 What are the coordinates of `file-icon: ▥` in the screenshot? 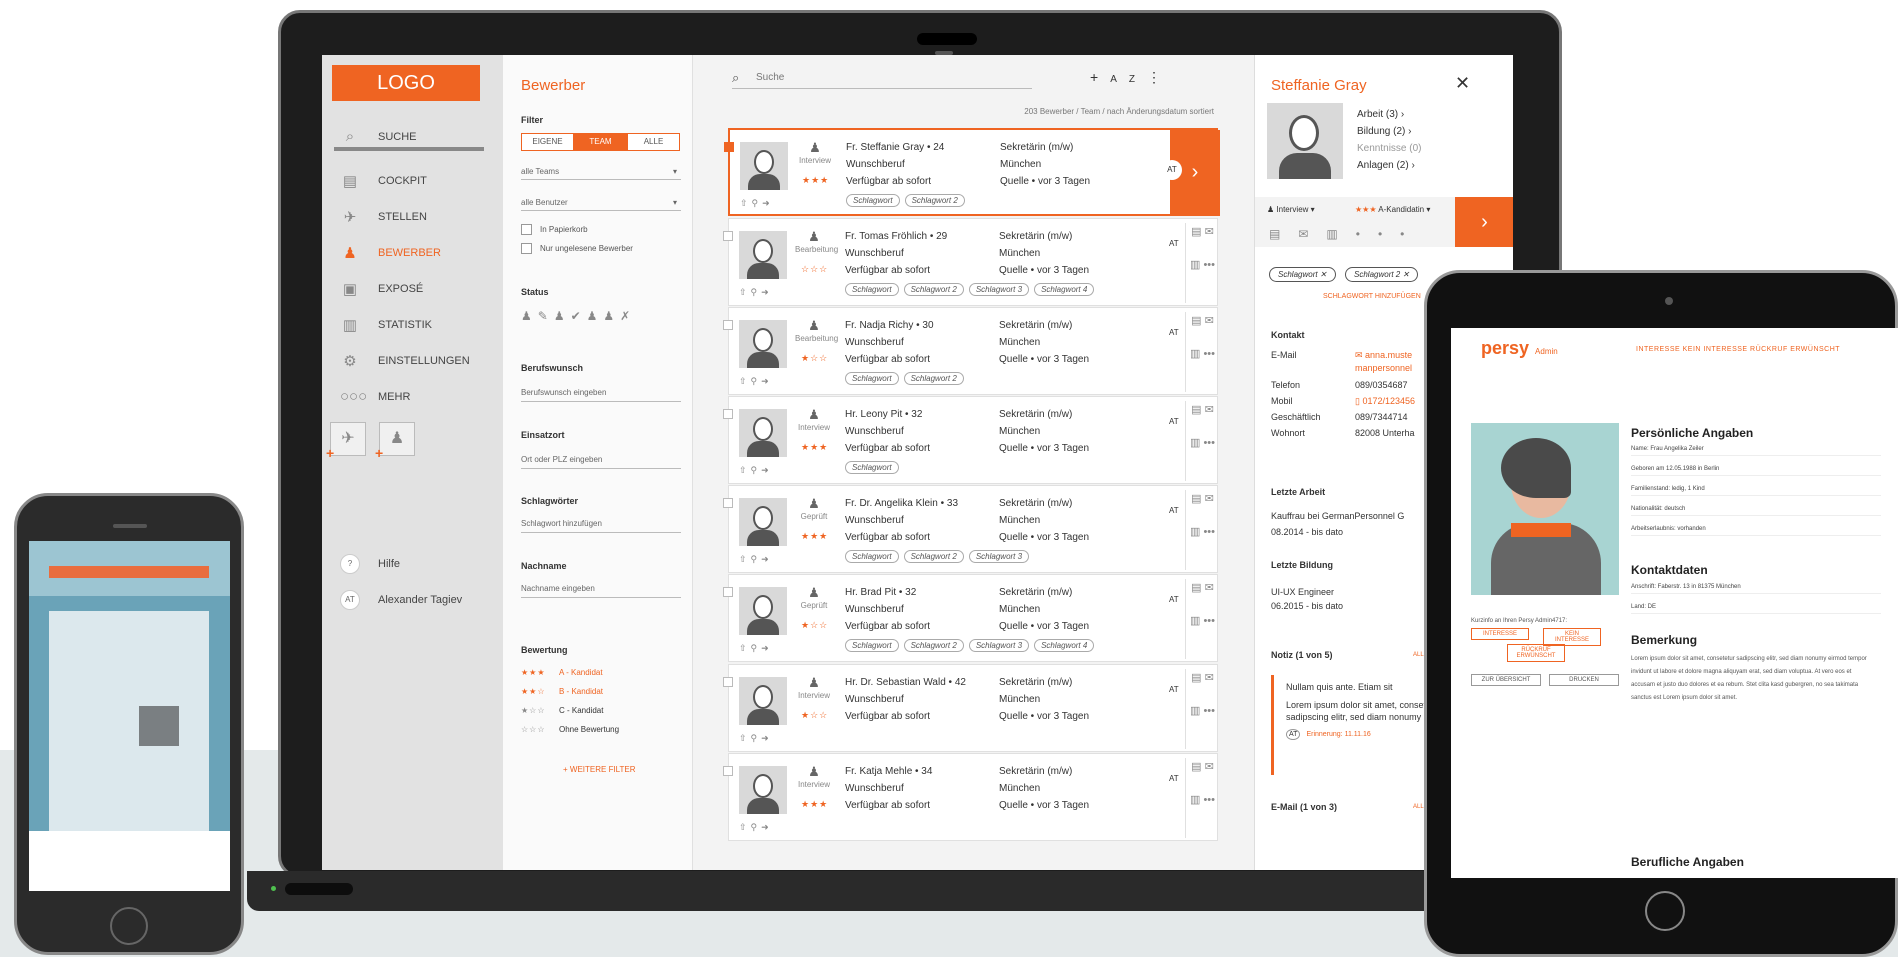 It's located at (1340, 234).